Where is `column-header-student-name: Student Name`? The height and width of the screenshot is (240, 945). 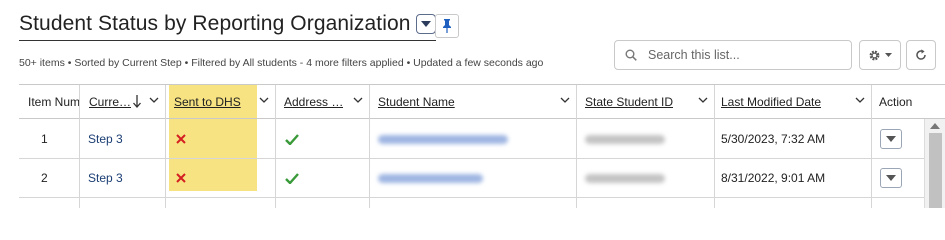
column-header-student-name: Student Name is located at coordinates (473, 102).